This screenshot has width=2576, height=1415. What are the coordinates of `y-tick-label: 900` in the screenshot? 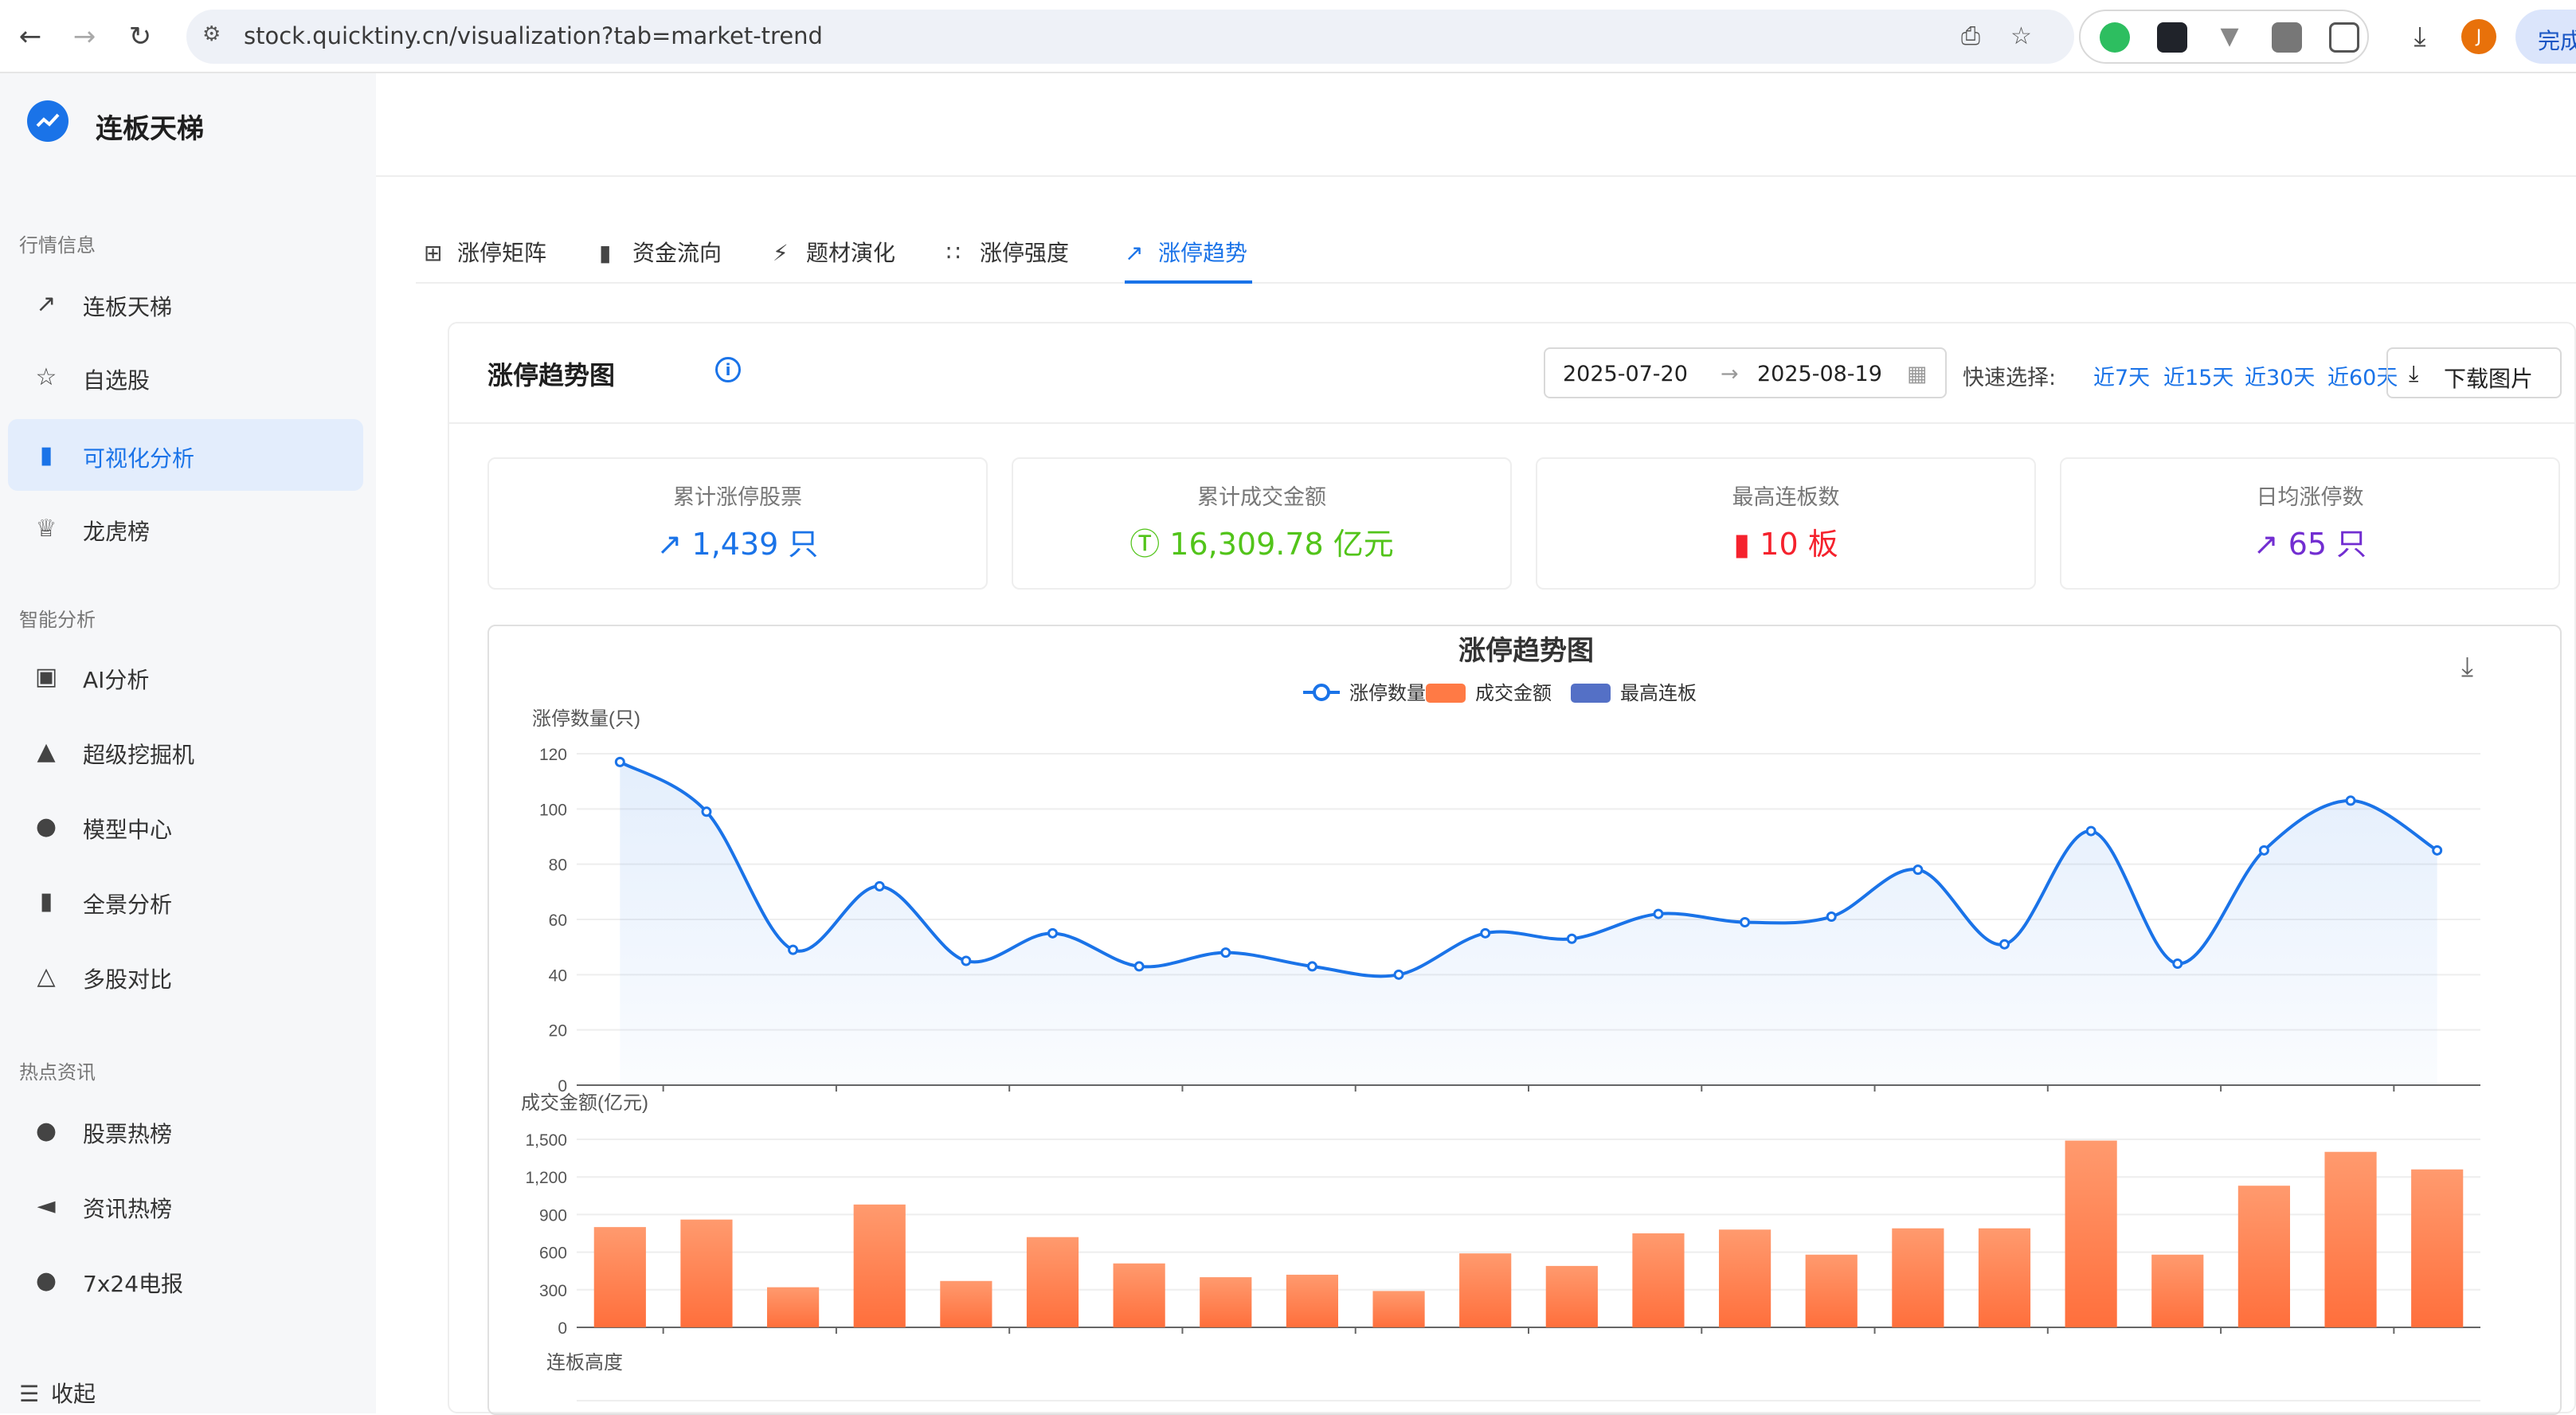 It's located at (553, 1215).